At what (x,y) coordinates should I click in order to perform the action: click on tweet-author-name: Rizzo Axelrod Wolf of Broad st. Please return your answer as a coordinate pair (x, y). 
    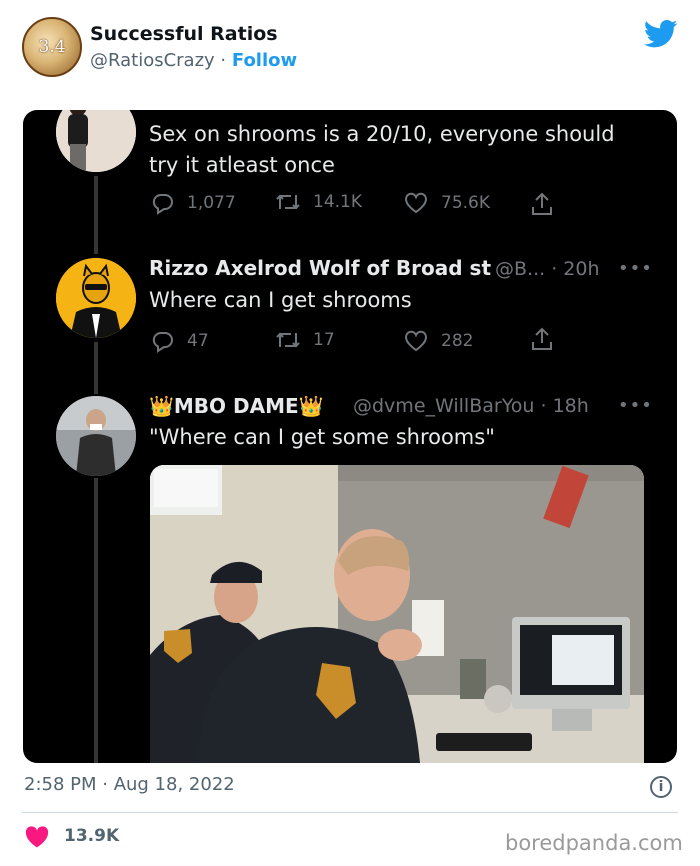
    Looking at the image, I should click on (320, 268).